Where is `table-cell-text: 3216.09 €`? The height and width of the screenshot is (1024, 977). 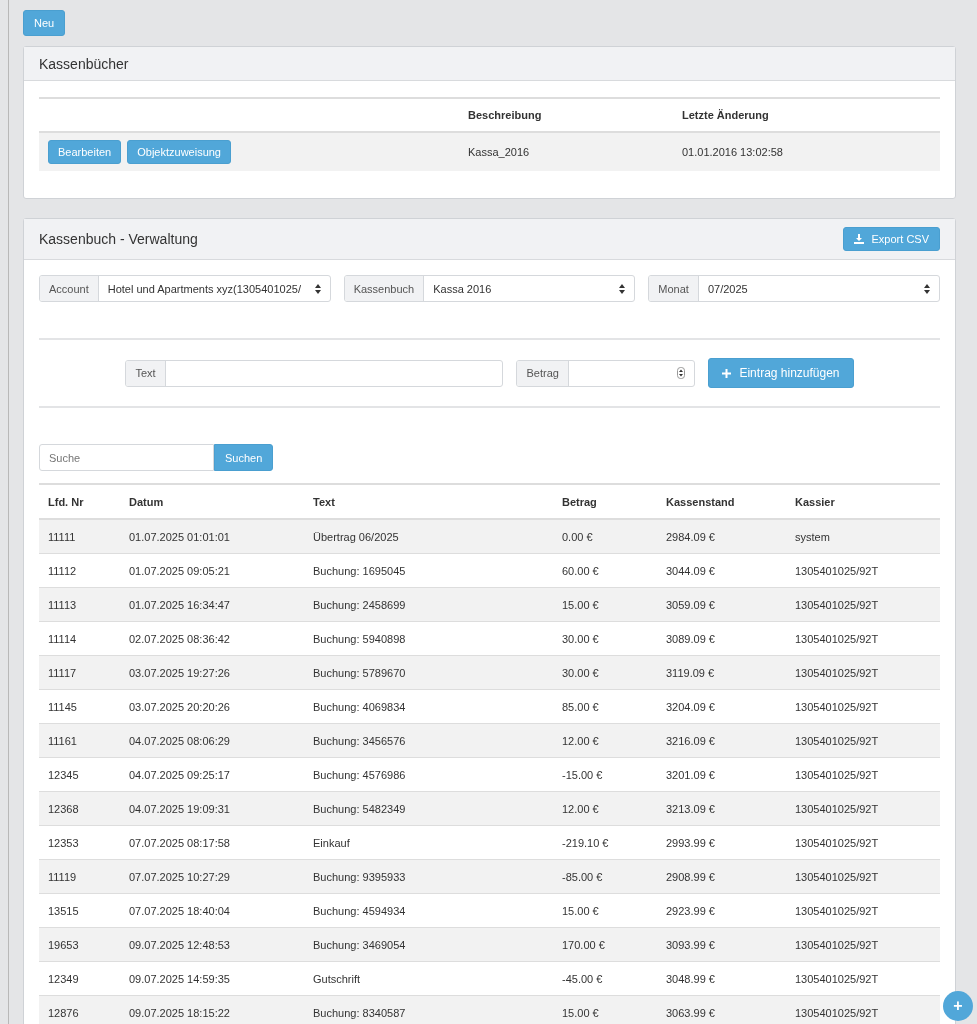
table-cell-text: 3216.09 € is located at coordinates (690, 740).